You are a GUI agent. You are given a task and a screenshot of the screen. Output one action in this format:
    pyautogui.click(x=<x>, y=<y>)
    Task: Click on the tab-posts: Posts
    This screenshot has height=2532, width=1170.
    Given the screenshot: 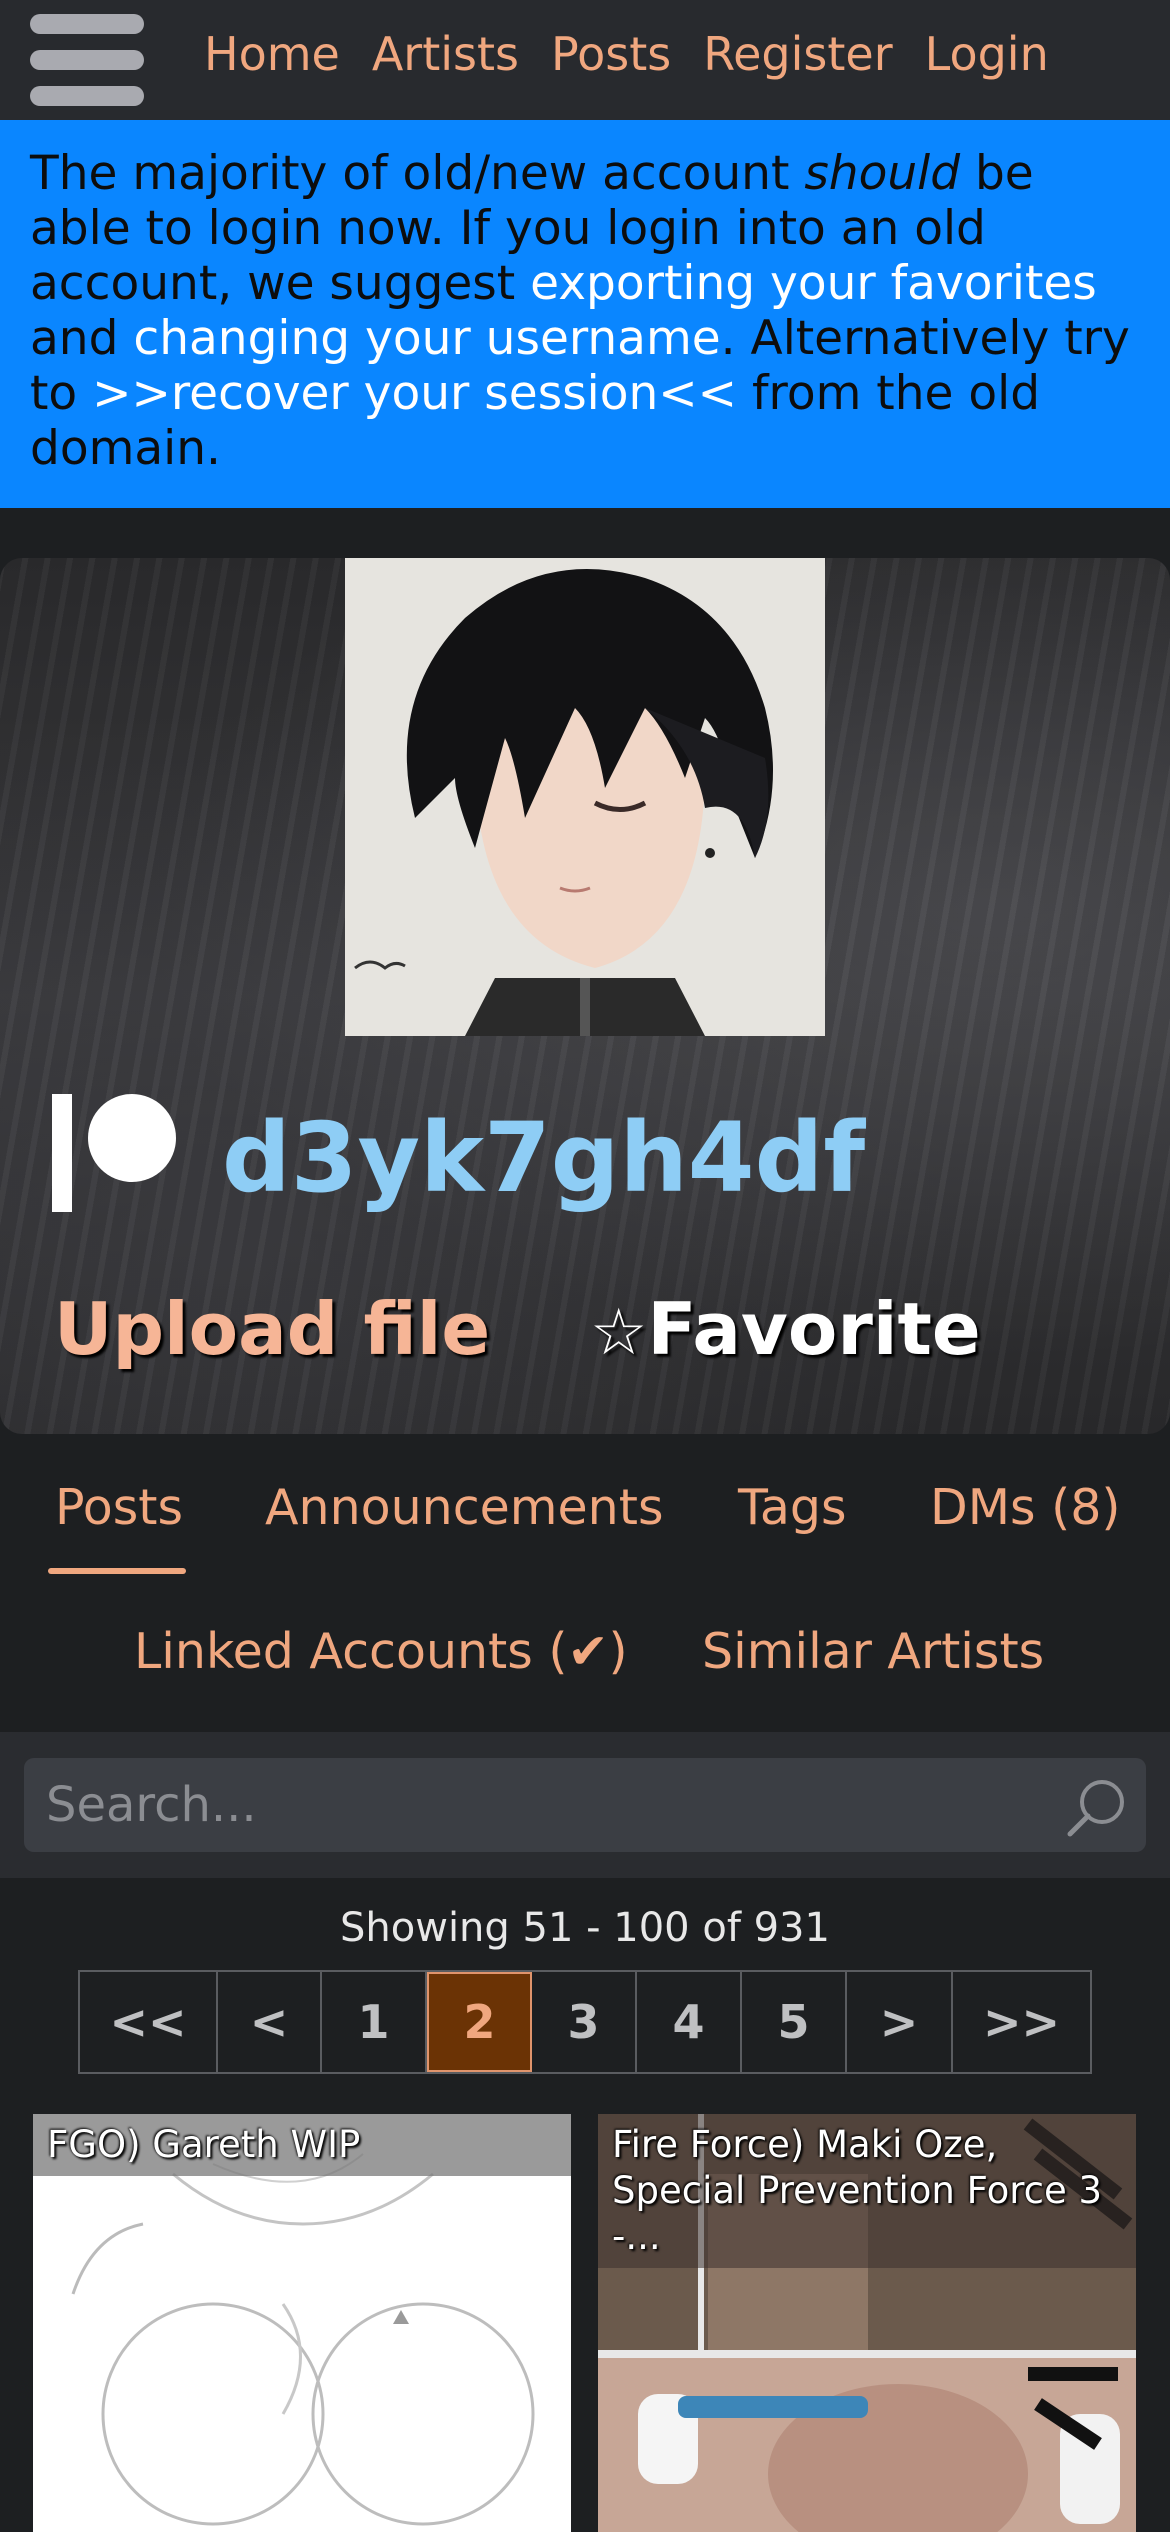 What is the action you would take?
    pyautogui.click(x=119, y=1508)
    